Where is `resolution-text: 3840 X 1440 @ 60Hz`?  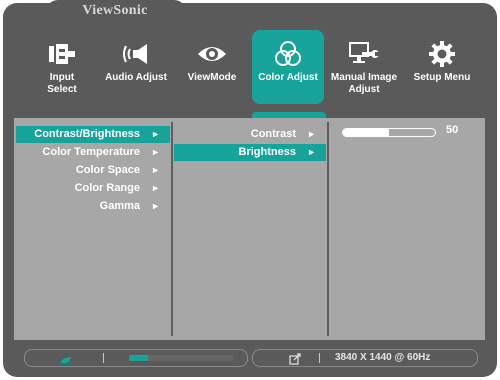 resolution-text: 3840 X 1440 @ 60Hz is located at coordinates (383, 357).